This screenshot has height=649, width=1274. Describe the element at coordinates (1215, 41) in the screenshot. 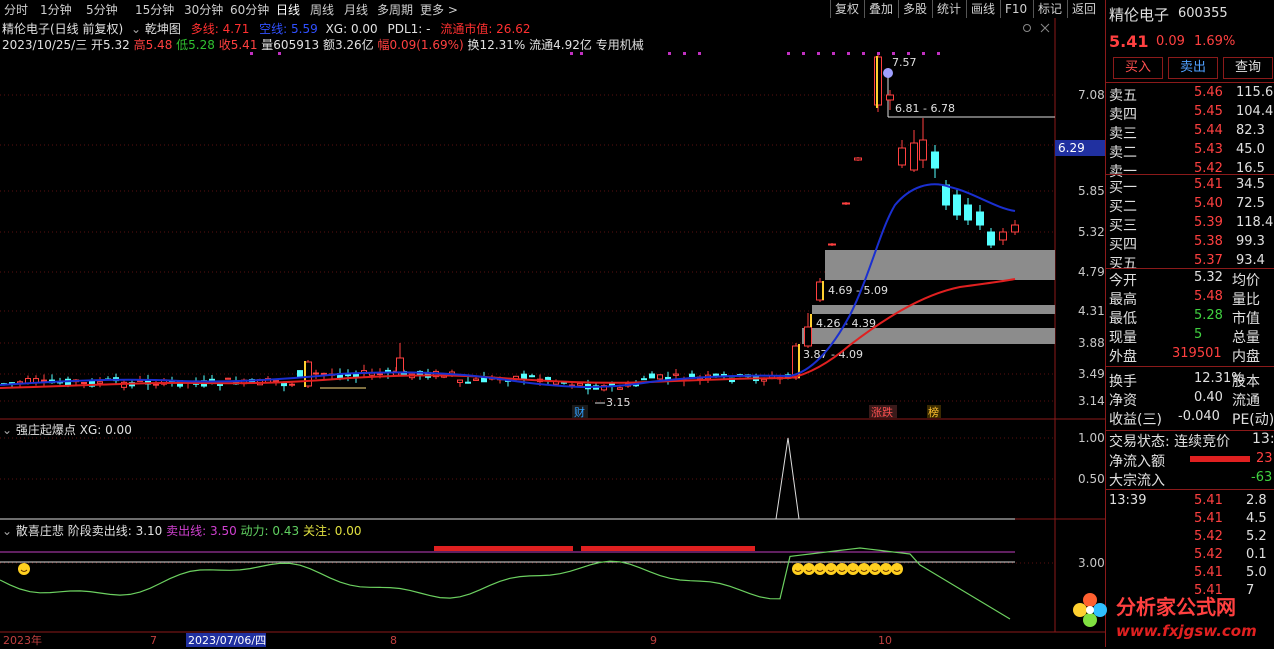

I see `quote-pct: 1.69%` at that location.